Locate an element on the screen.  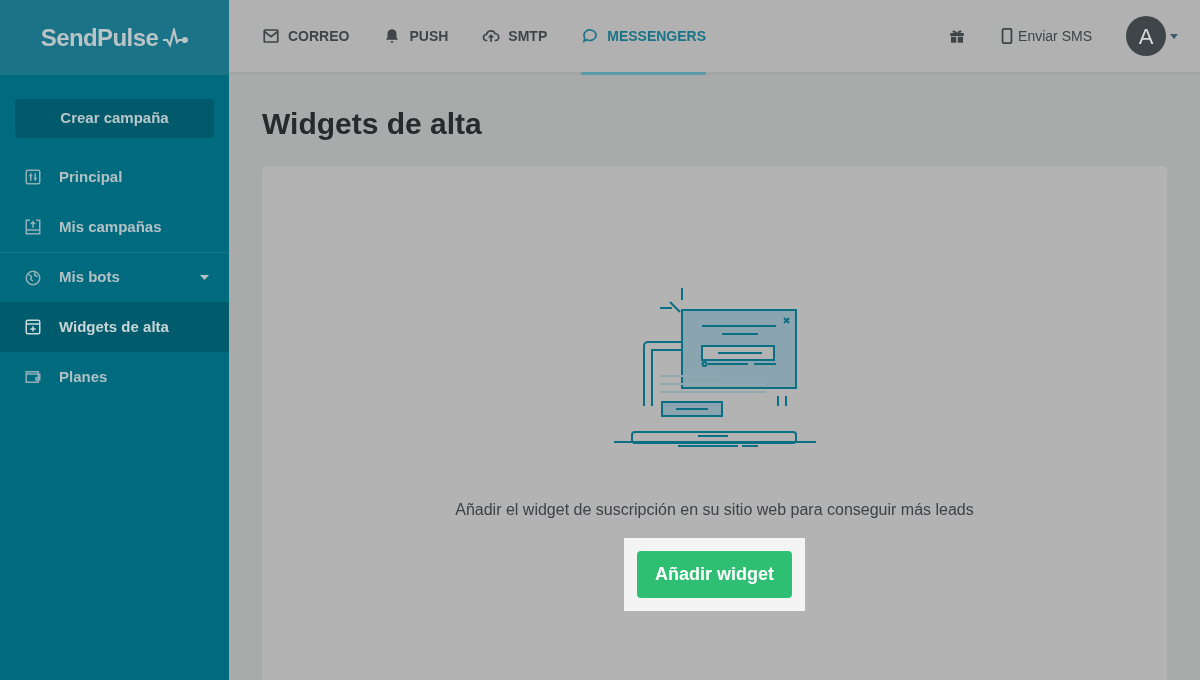
sidebar-item-label: Widgets de alta is located at coordinates (114, 326).